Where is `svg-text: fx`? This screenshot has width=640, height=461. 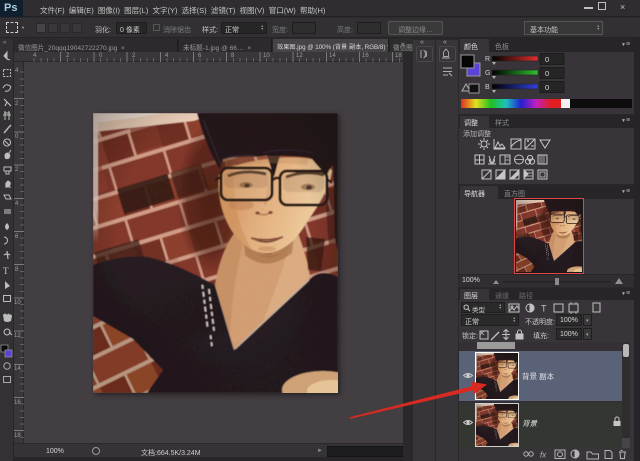 svg-text: fx is located at coordinates (543, 455).